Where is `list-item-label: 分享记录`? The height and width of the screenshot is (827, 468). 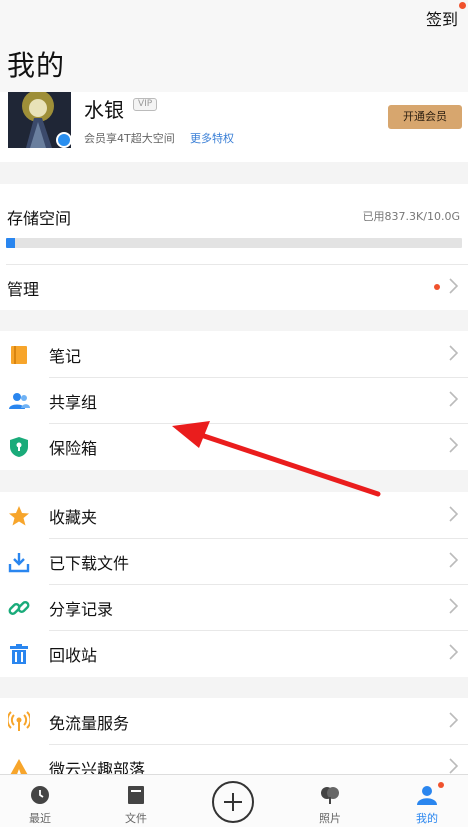 list-item-label: 分享记录 is located at coordinates (81, 609).